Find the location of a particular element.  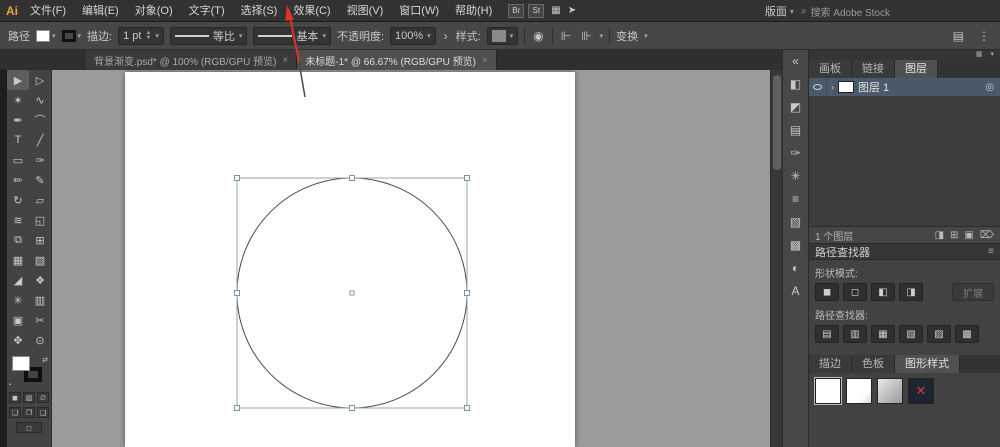

tab-links: 链接 is located at coordinates (873, 69).